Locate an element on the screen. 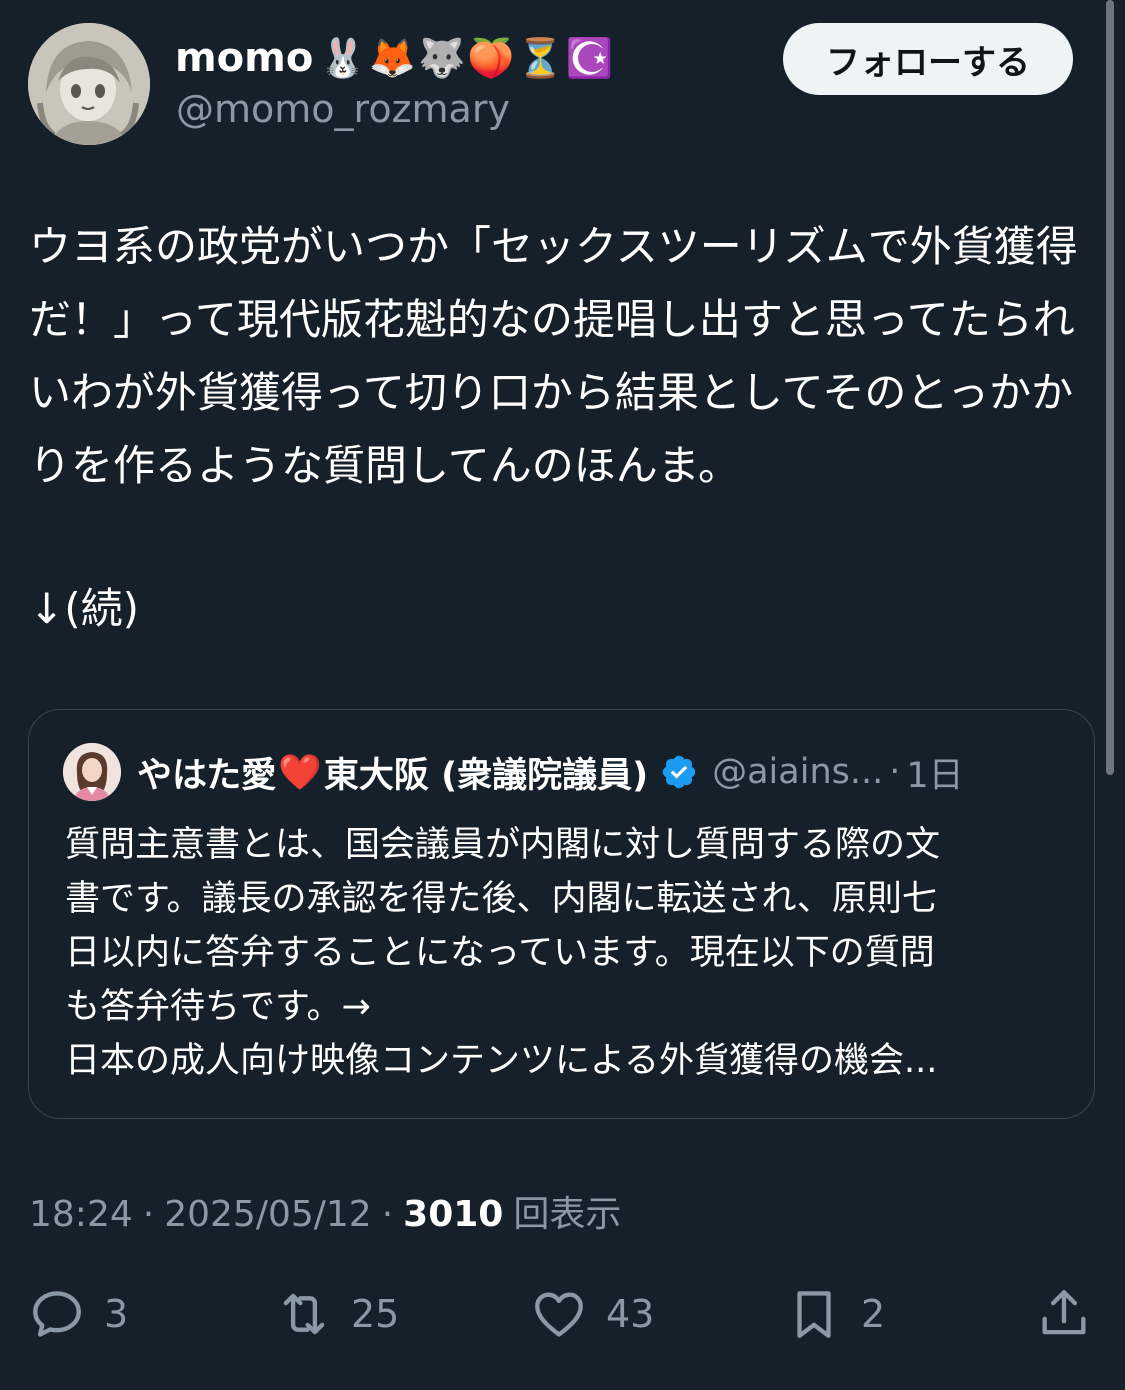 The width and height of the screenshot is (1125, 1390). heart-icon is located at coordinates (559, 1314).